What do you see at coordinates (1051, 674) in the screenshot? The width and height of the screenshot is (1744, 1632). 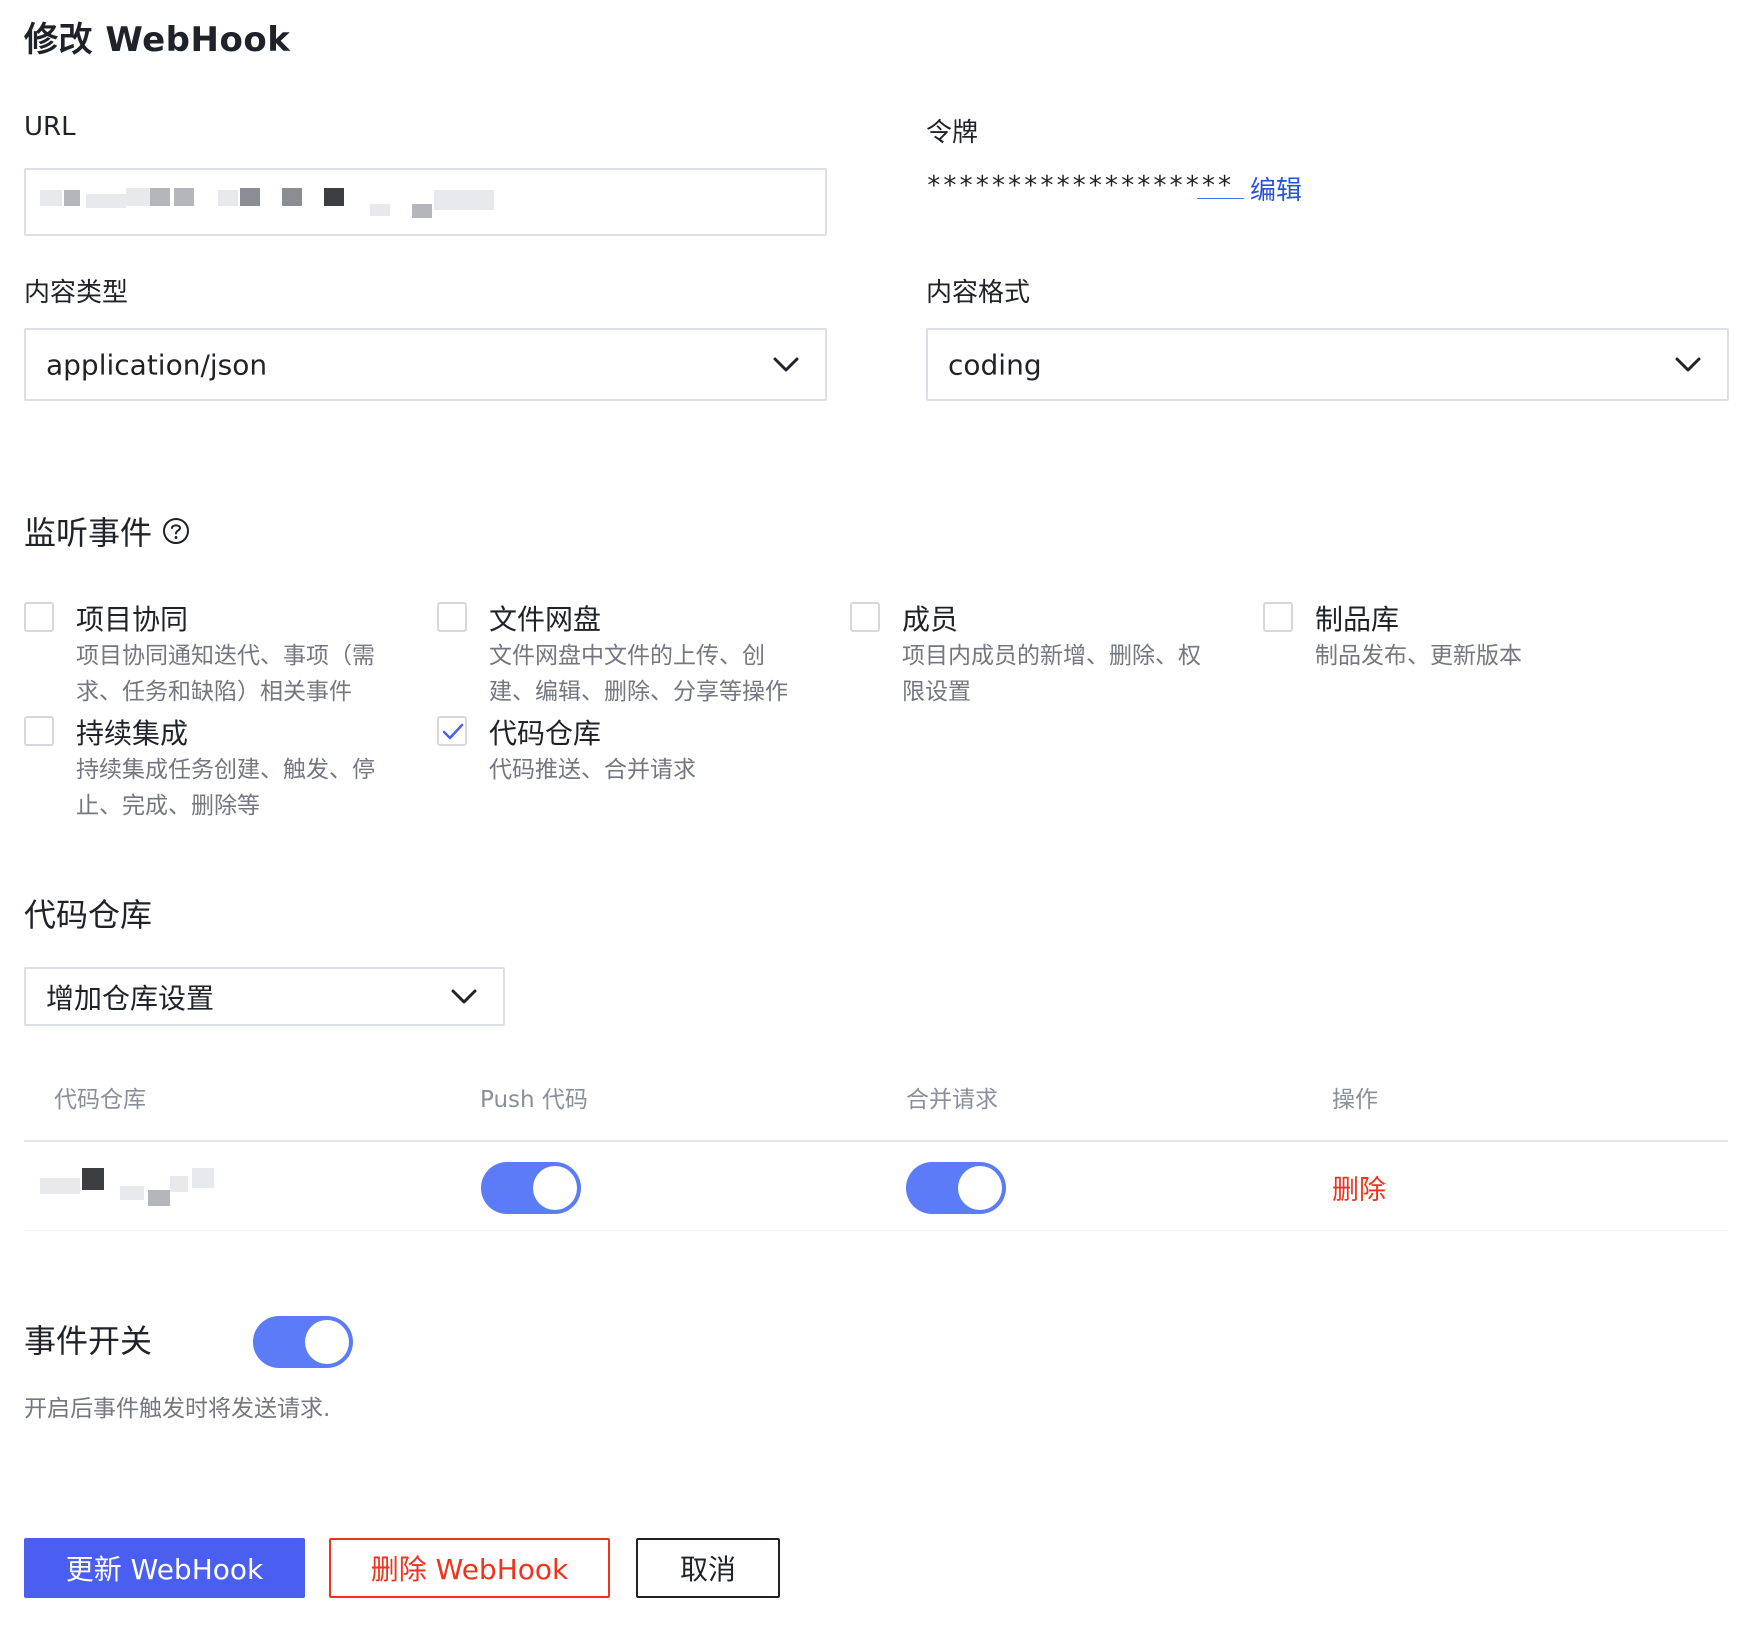 I see `event-description: 项目内成员的新增、删除、权限设置` at bounding box center [1051, 674].